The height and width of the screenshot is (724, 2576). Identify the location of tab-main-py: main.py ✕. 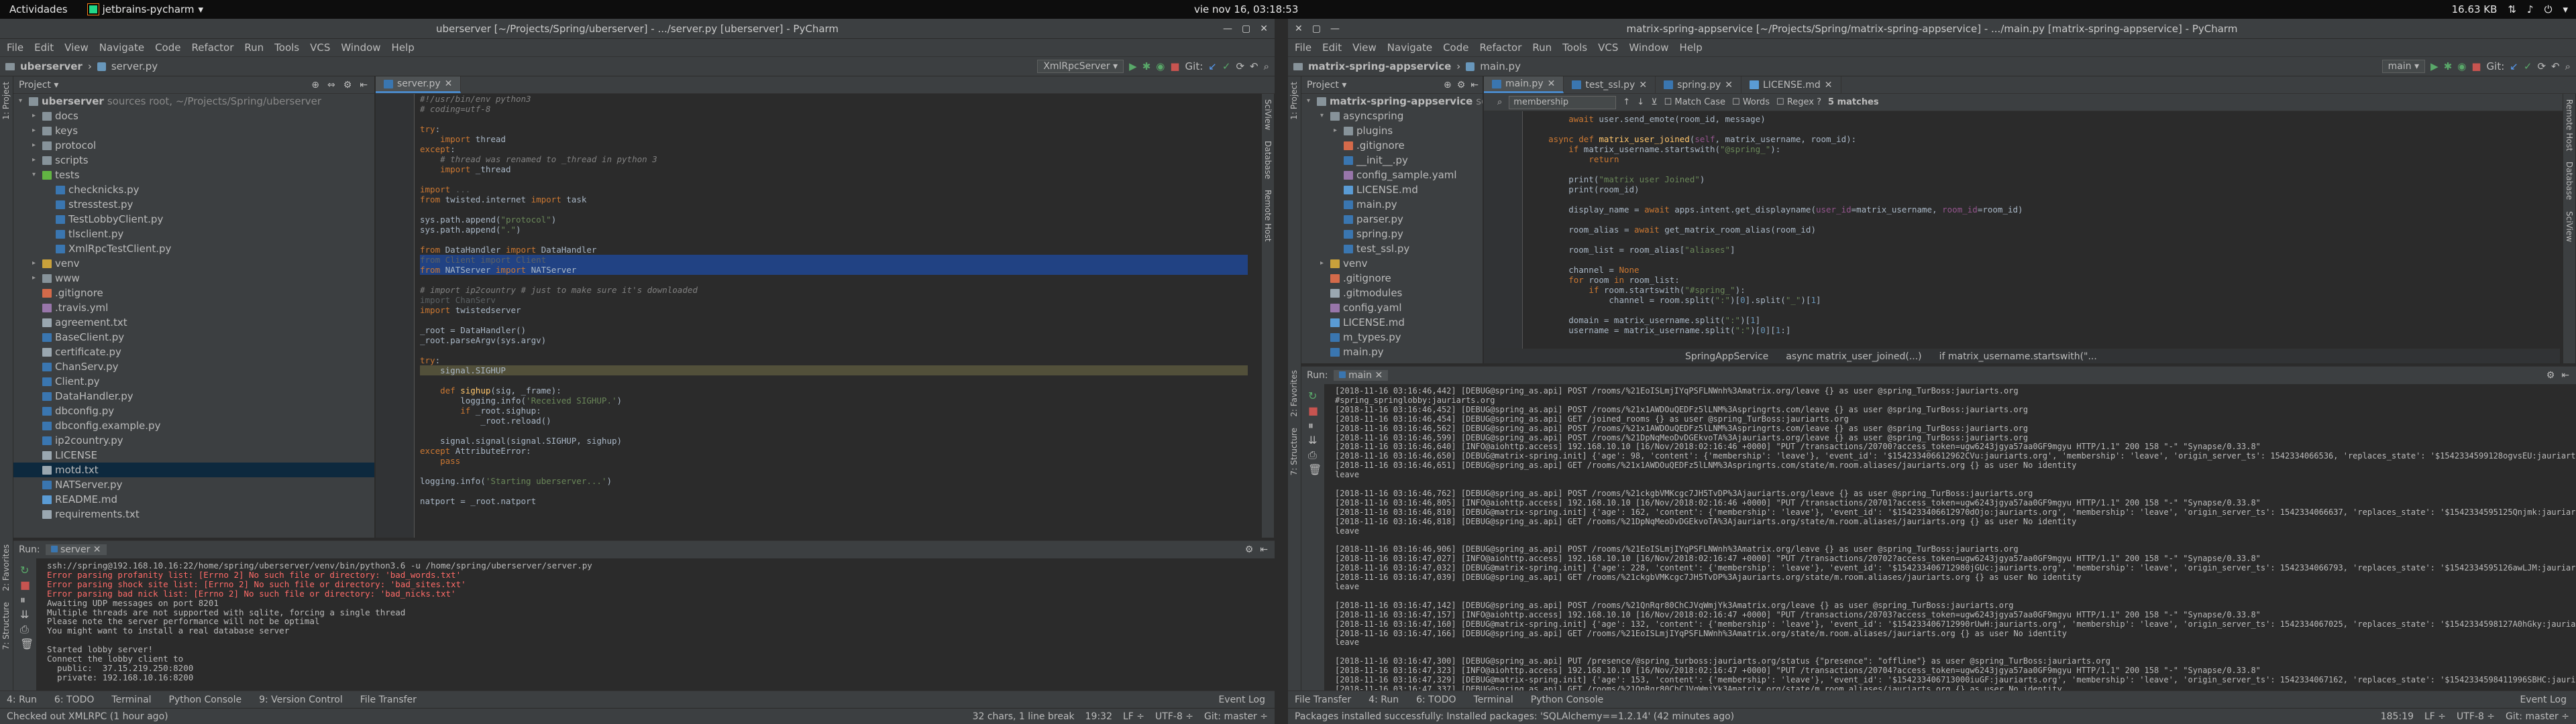
(1524, 84).